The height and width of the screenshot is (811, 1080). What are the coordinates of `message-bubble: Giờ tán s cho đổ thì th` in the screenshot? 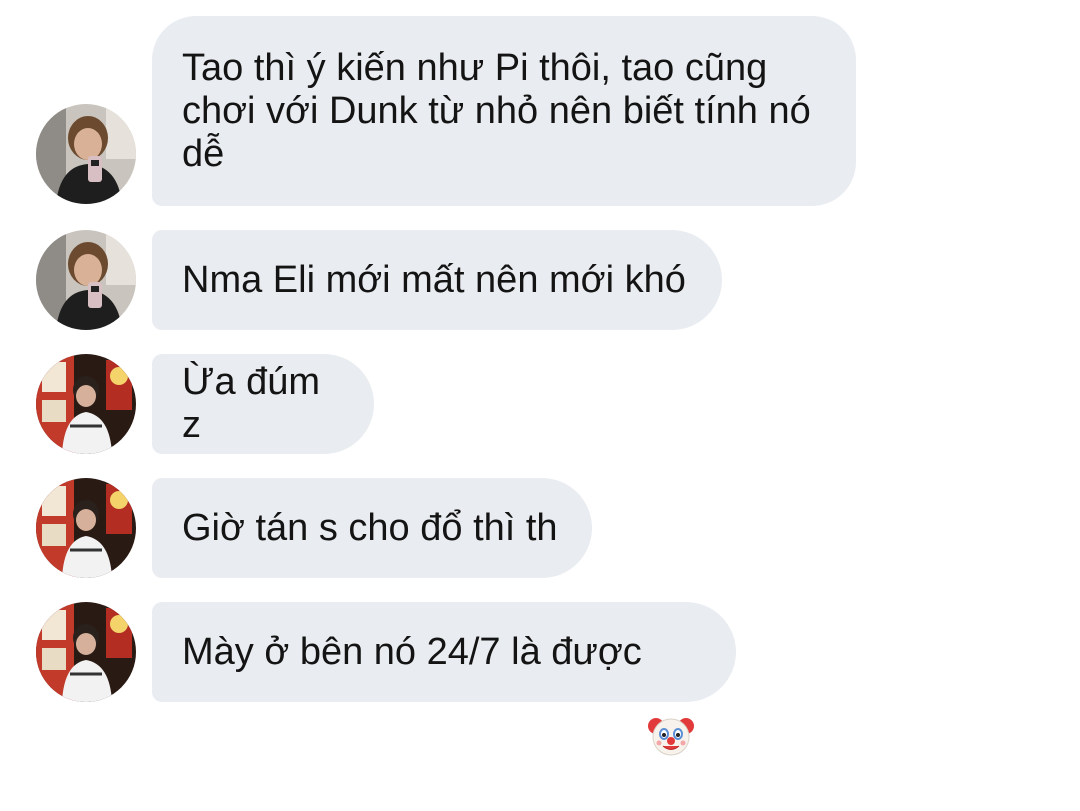 It's located at (372, 528).